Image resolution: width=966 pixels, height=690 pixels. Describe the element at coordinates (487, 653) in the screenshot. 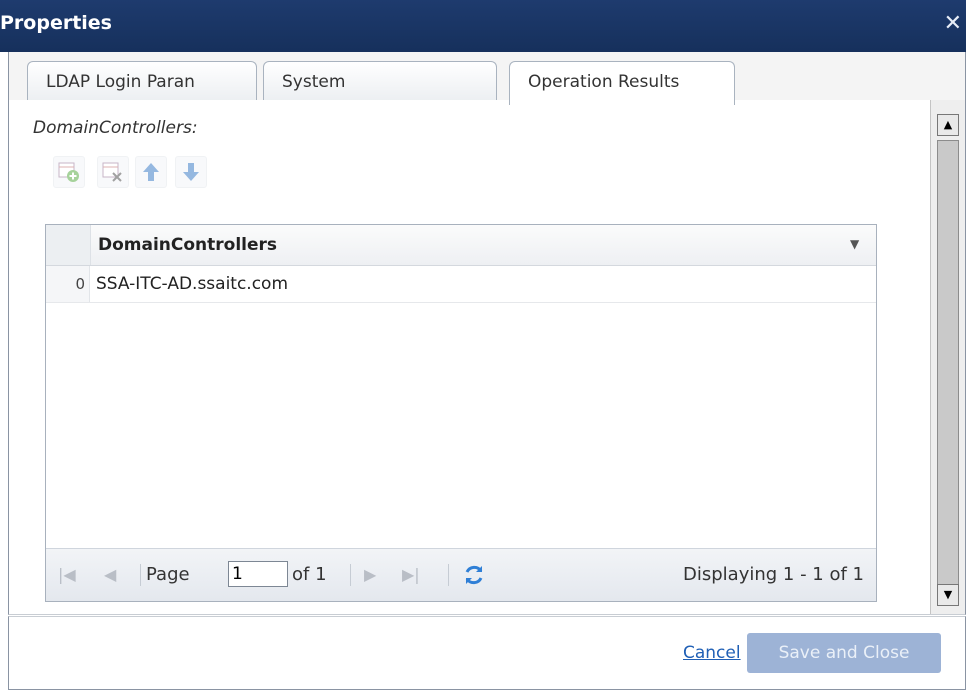

I see `dialog-footer: Cancel Save and Close` at that location.